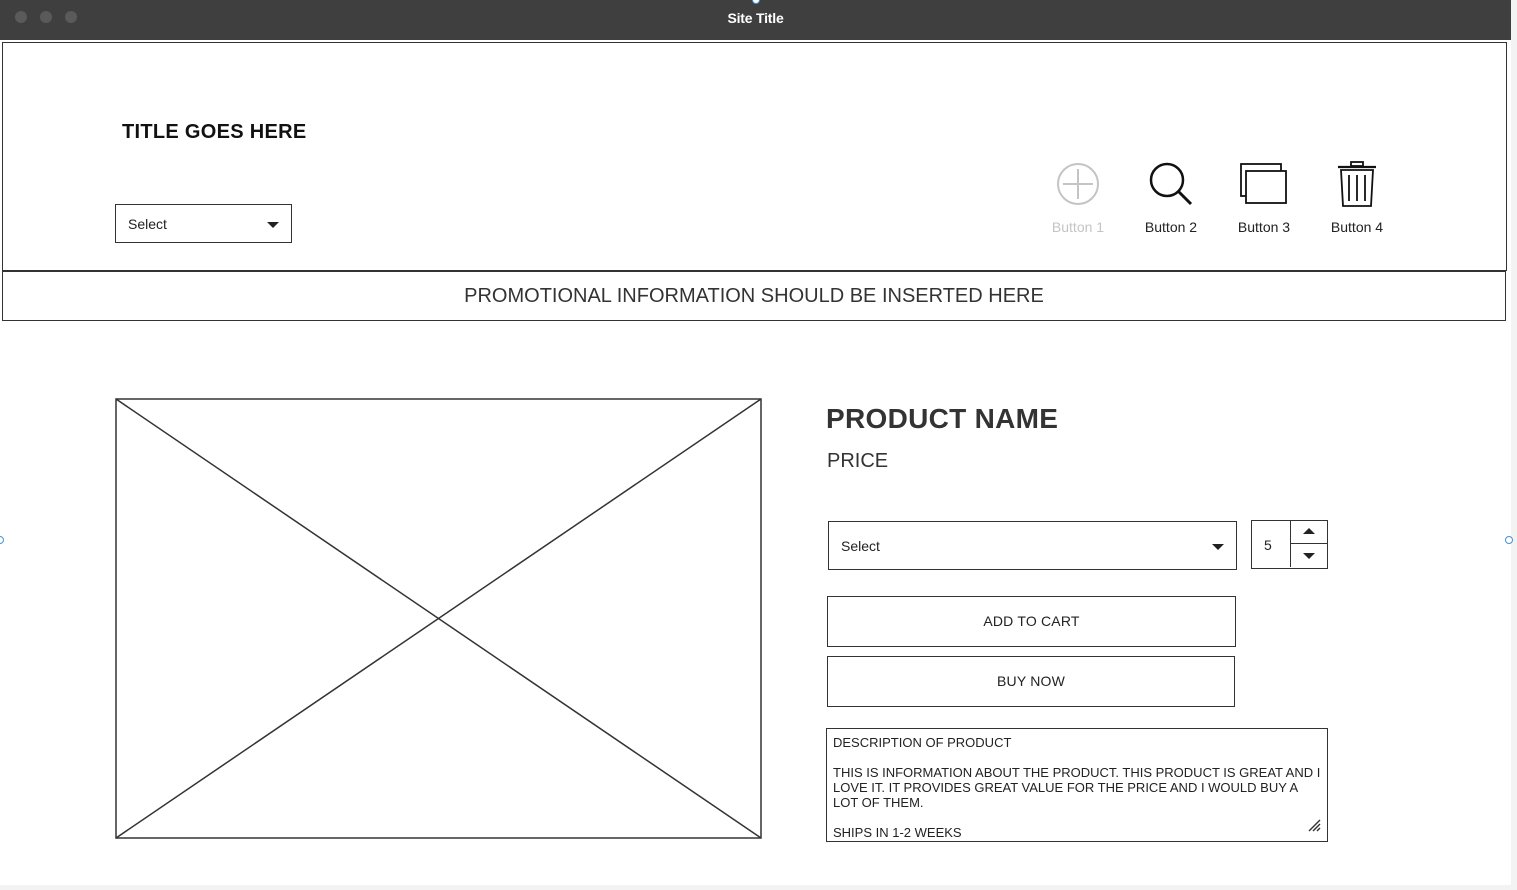 The width and height of the screenshot is (1517, 890). What do you see at coordinates (147, 223) in the screenshot?
I see `header-select-label: Select` at bounding box center [147, 223].